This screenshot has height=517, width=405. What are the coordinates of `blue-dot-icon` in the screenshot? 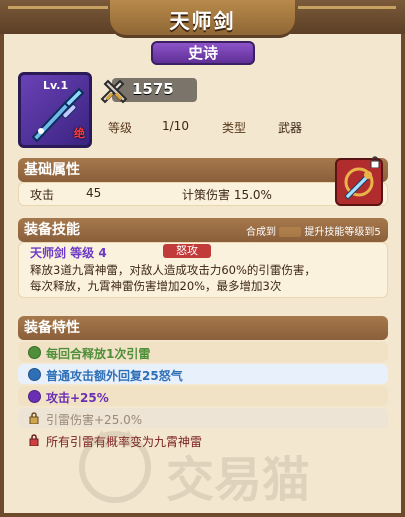 It's located at (34, 374).